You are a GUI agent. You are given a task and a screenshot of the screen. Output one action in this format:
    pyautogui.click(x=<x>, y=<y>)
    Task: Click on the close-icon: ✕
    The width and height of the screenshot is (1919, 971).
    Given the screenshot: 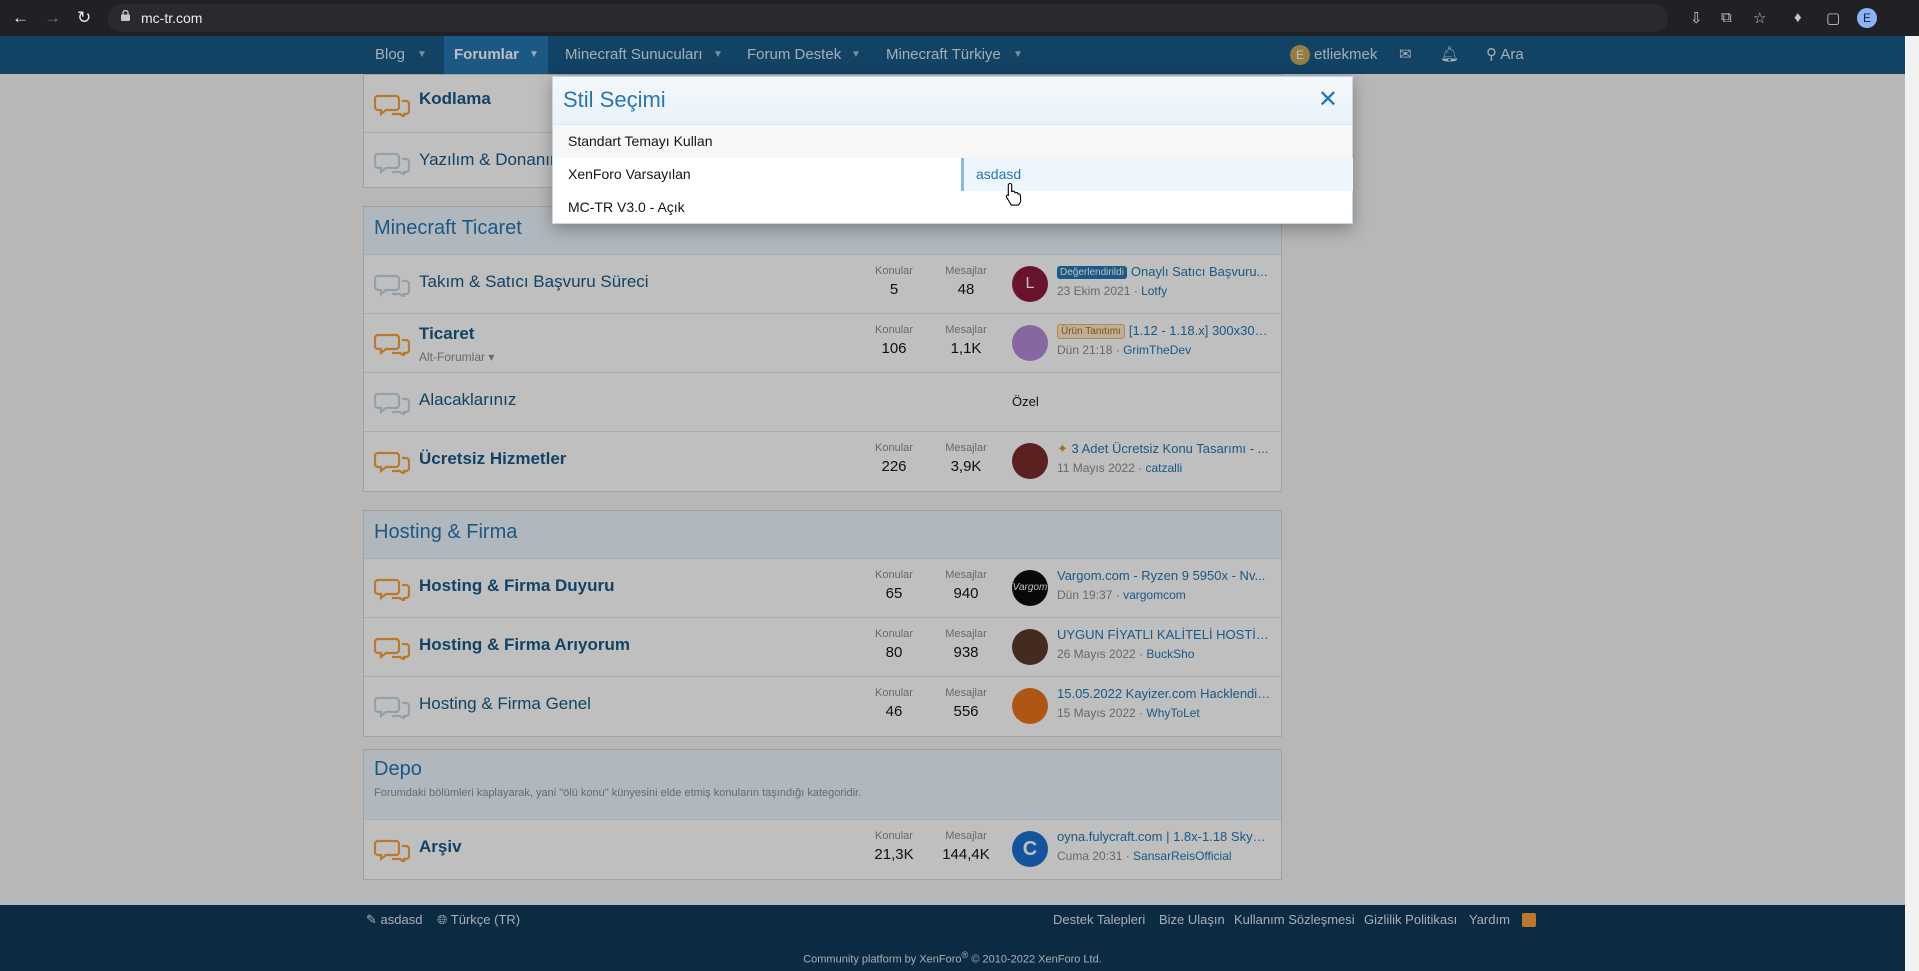 What is the action you would take?
    pyautogui.click(x=1328, y=99)
    